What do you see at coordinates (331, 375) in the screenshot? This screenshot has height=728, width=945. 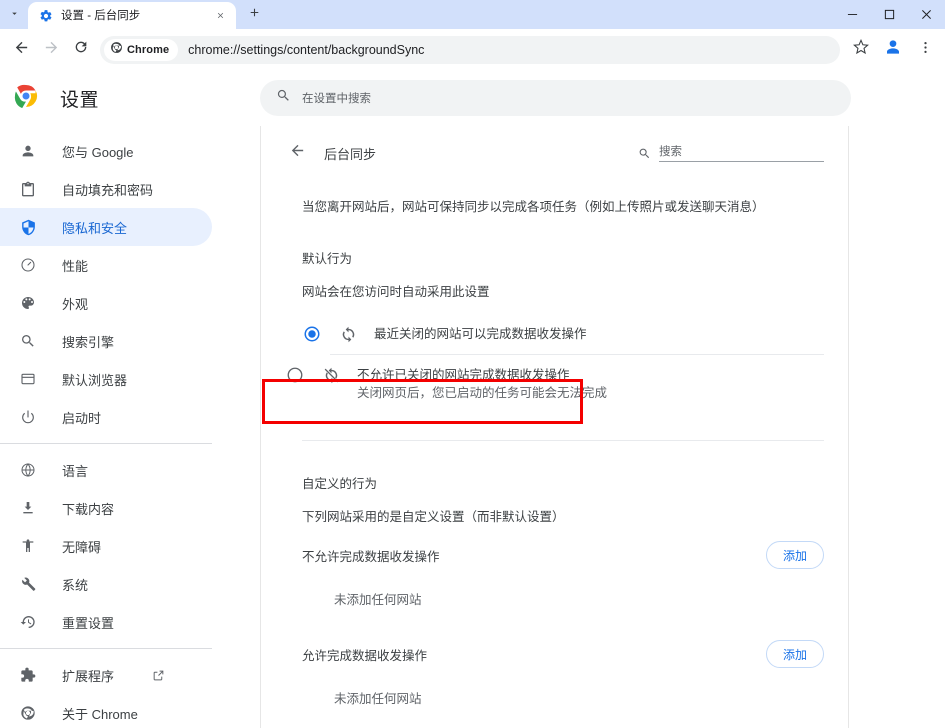 I see `sync-disabled-icon` at bounding box center [331, 375].